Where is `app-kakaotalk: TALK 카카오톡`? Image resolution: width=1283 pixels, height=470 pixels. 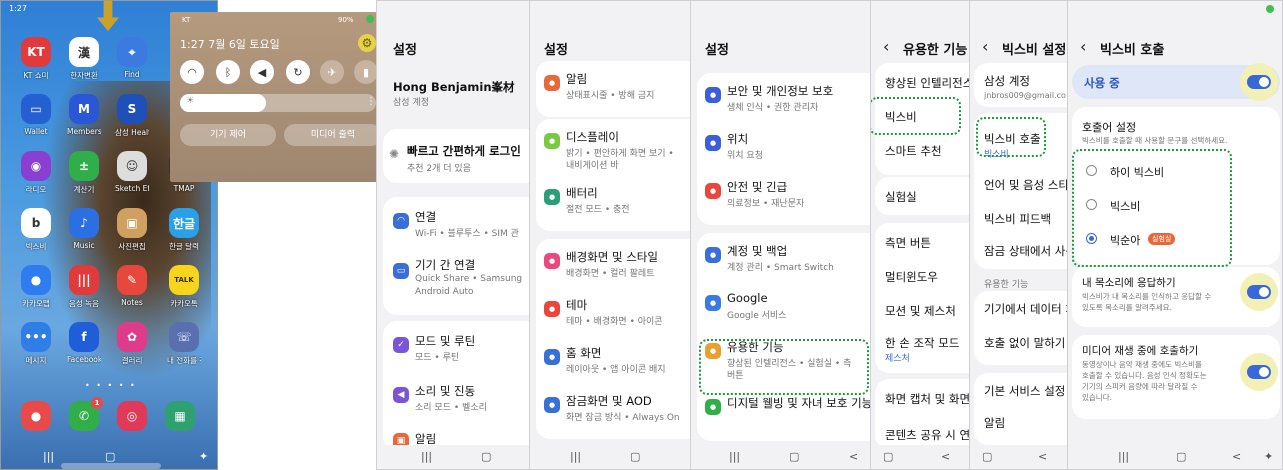
app-kakaotalk: TALK 카카오톡 is located at coordinates (184, 287).